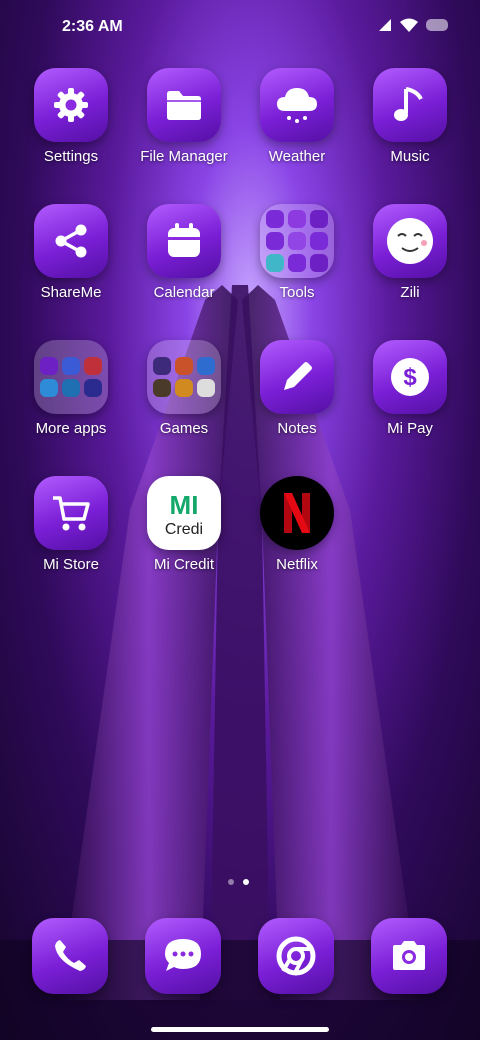  What do you see at coordinates (437, 25) in the screenshot?
I see `battery-icon` at bounding box center [437, 25].